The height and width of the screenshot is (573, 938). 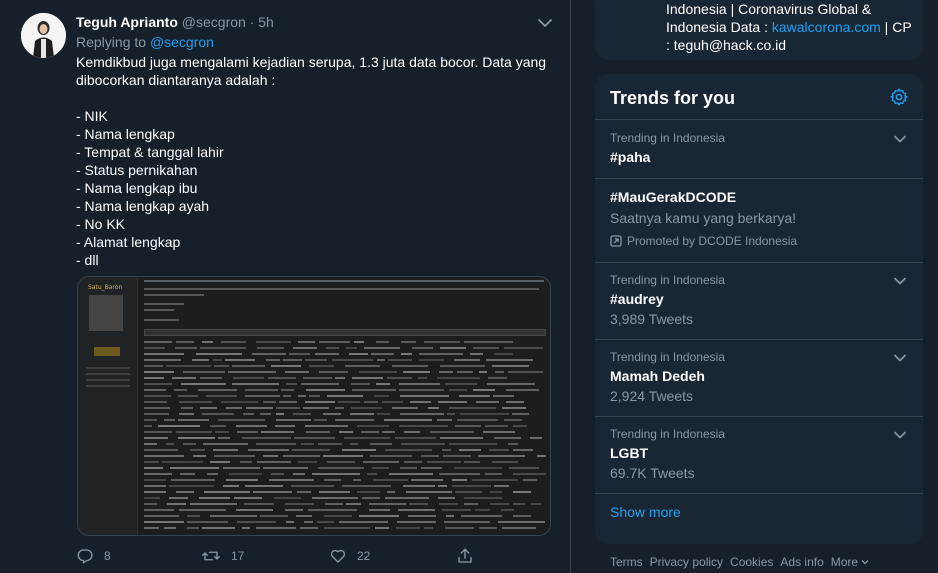 What do you see at coordinates (266, 22) in the screenshot?
I see `tweet-time: 5h` at bounding box center [266, 22].